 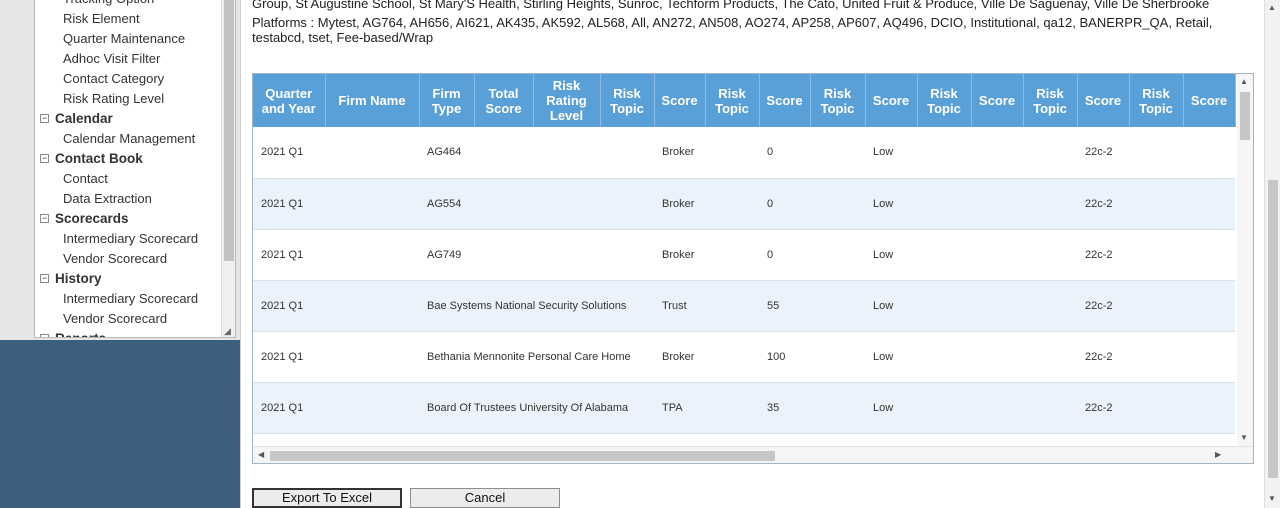 What do you see at coordinates (1244, 437) in the screenshot?
I see `scroll-down-arrow-icon: ▼` at bounding box center [1244, 437].